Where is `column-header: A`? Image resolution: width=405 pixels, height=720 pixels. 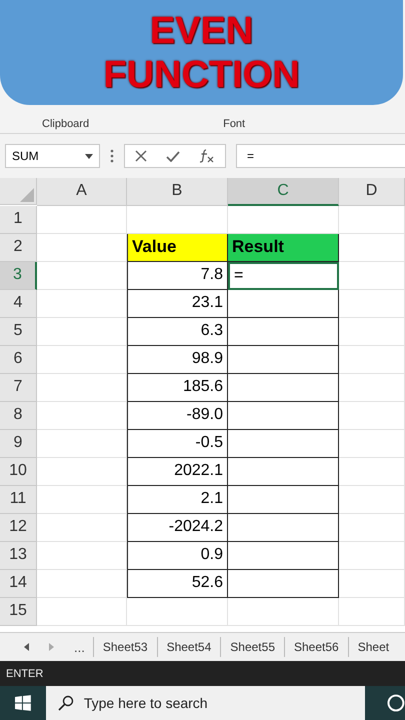 column-header: A is located at coordinates (82, 192).